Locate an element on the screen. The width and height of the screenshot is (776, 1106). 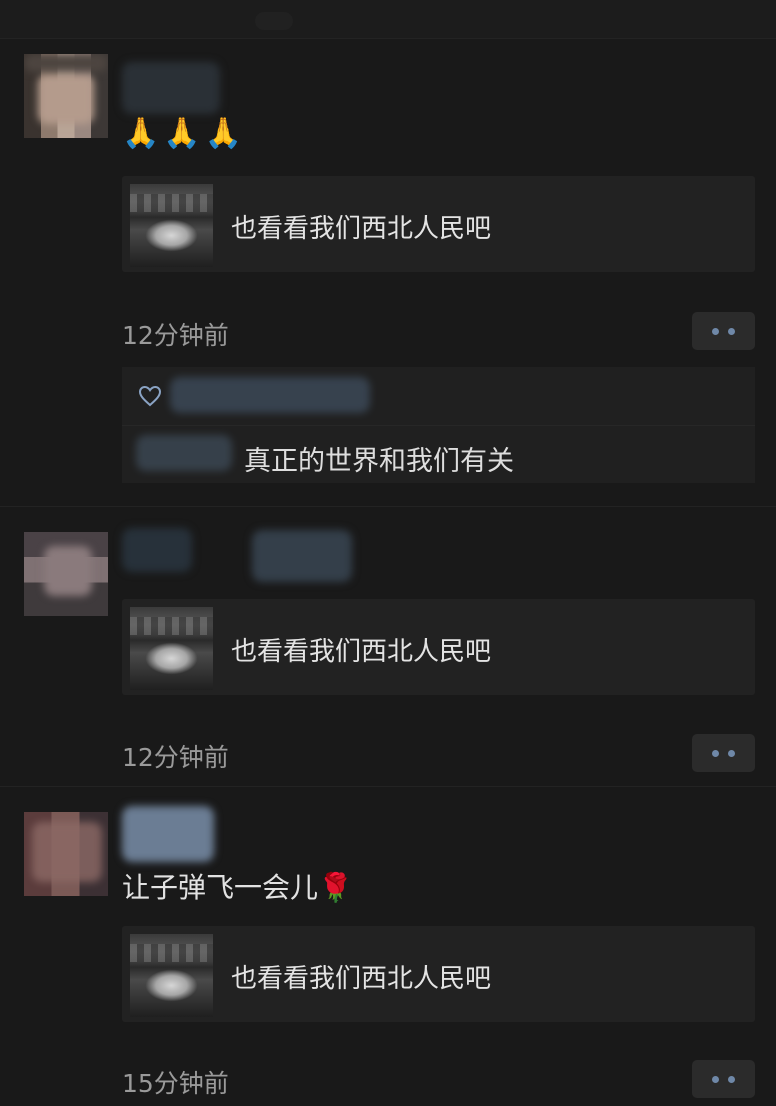
comments-area: 真正的世界和我们有关 is located at coordinates (438, 425).